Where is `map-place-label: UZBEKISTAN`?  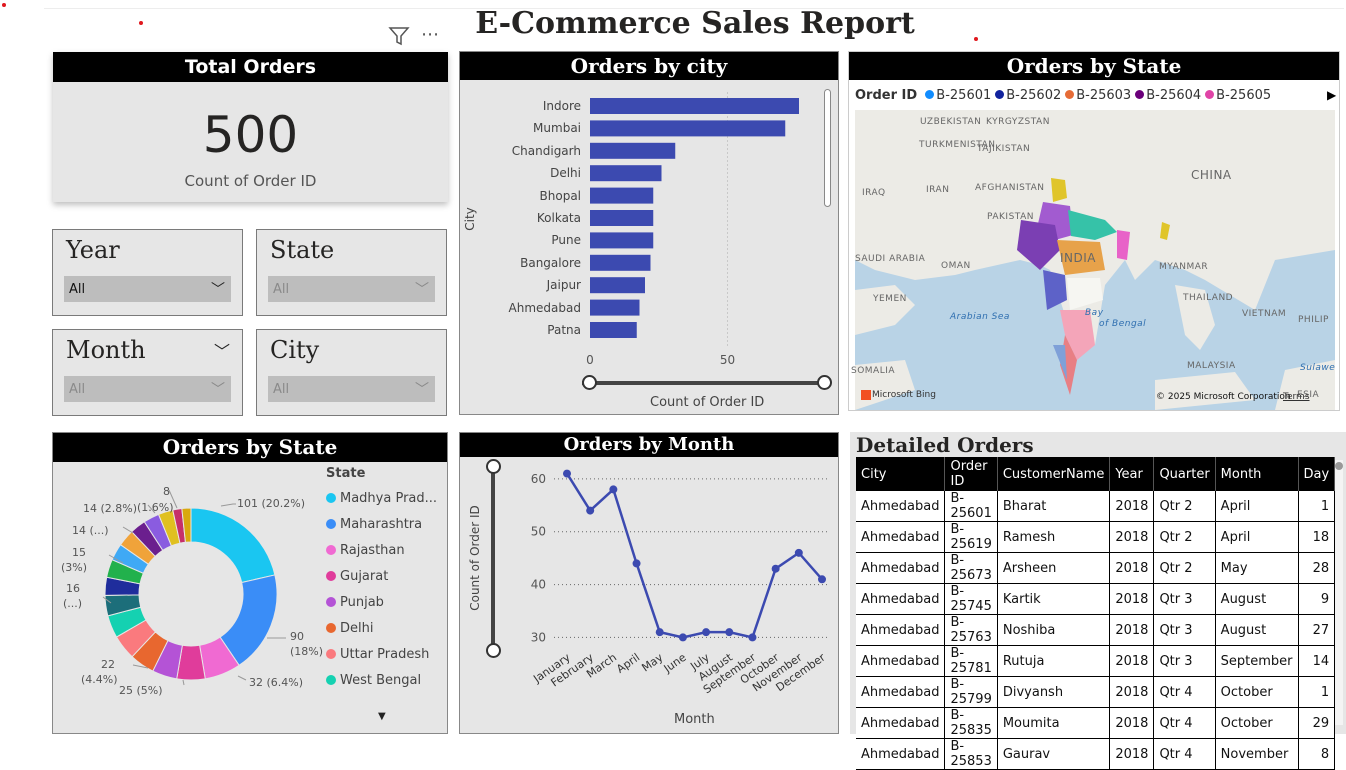
map-place-label: UZBEKISTAN is located at coordinates (951, 122).